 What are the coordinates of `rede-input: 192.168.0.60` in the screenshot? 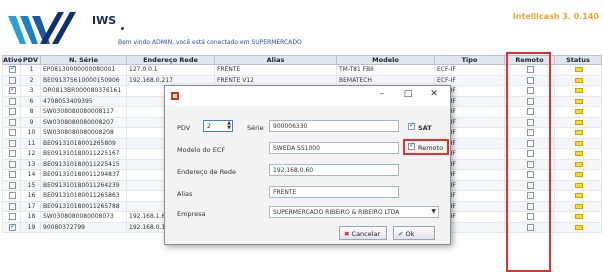 It's located at (334, 170).